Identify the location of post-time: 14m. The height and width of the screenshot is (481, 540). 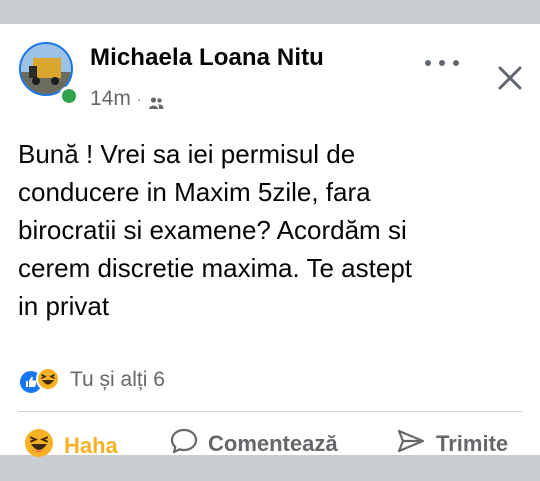
(110, 99).